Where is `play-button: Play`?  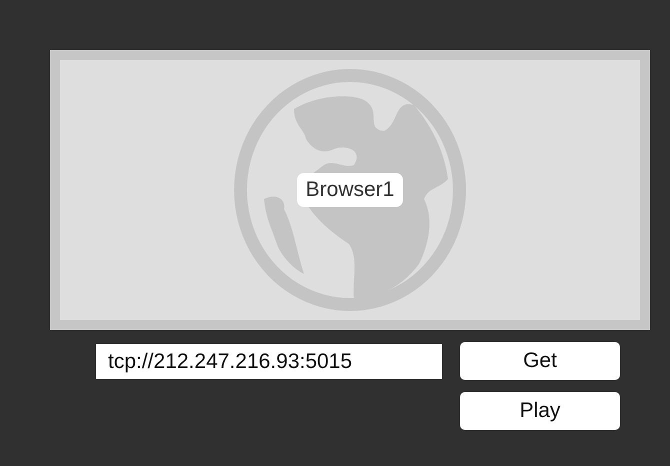 play-button: Play is located at coordinates (540, 411).